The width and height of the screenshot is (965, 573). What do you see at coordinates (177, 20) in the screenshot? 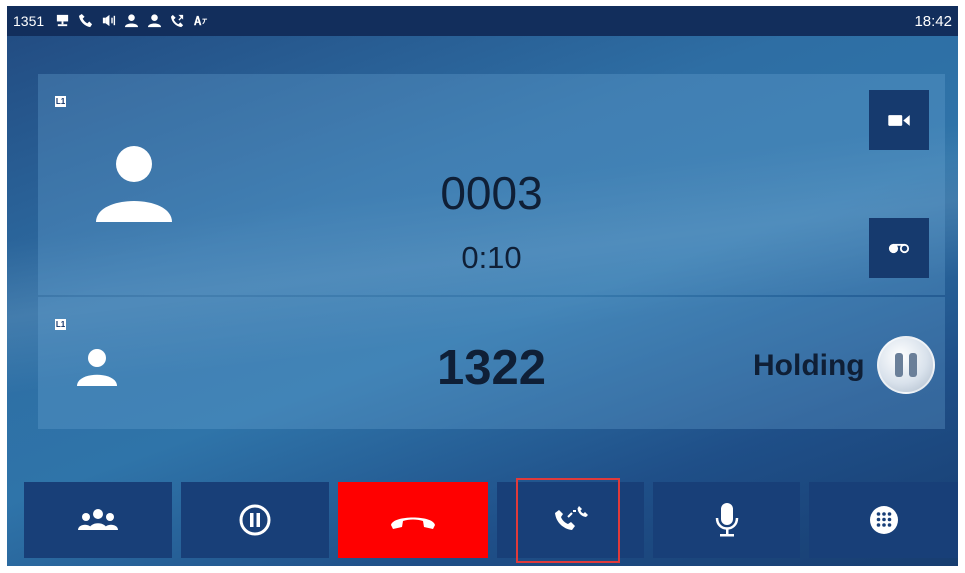
I see `call-forward-icon` at bounding box center [177, 20].